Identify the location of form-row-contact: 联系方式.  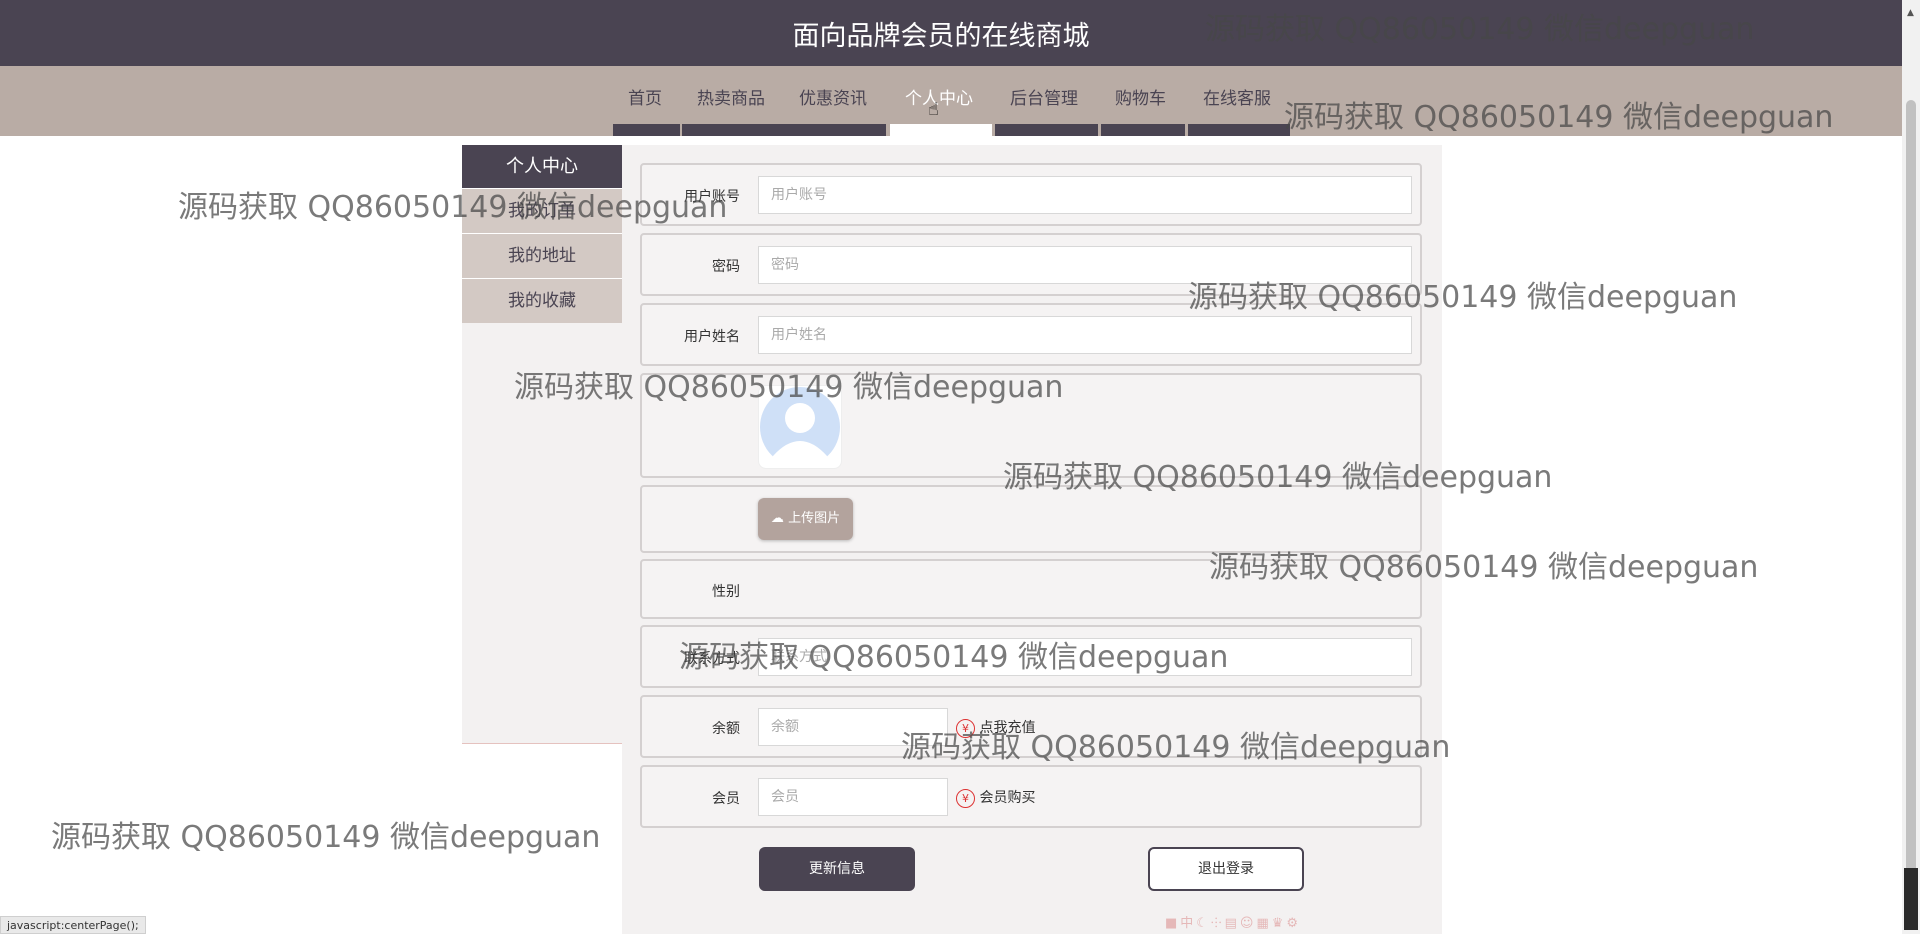
(1031, 656).